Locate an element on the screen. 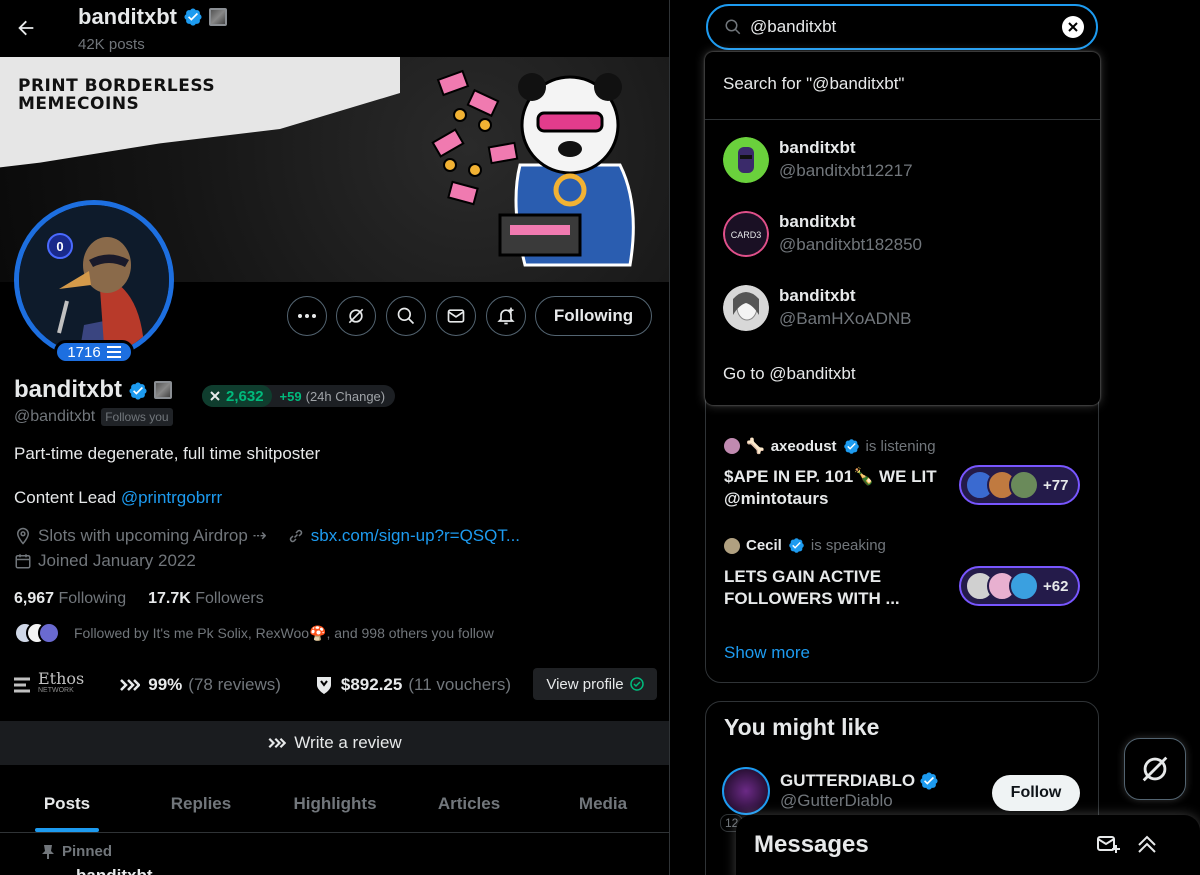 Image resolution: width=1200 pixels, height=875 pixels. search-input is located at coordinates (902, 27).